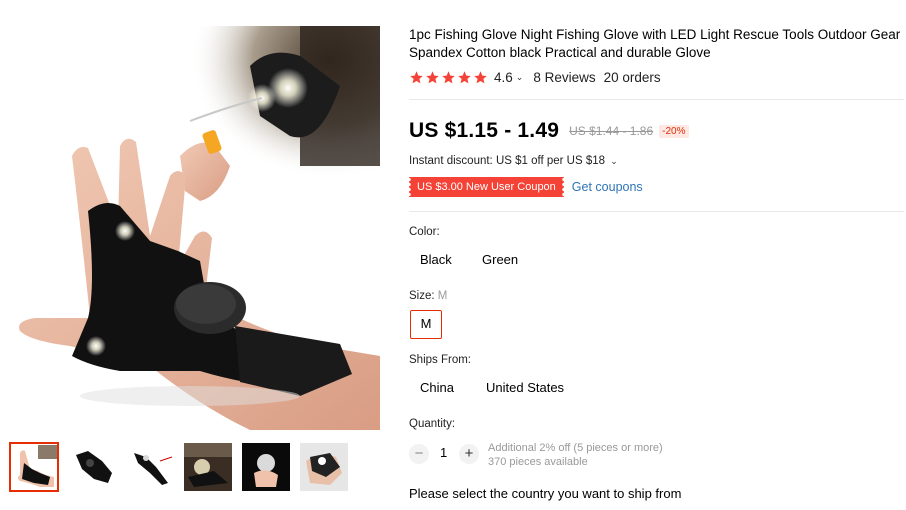 The image size is (906, 510). Describe the element at coordinates (442, 296) in the screenshot. I see `size-selected: M` at that location.